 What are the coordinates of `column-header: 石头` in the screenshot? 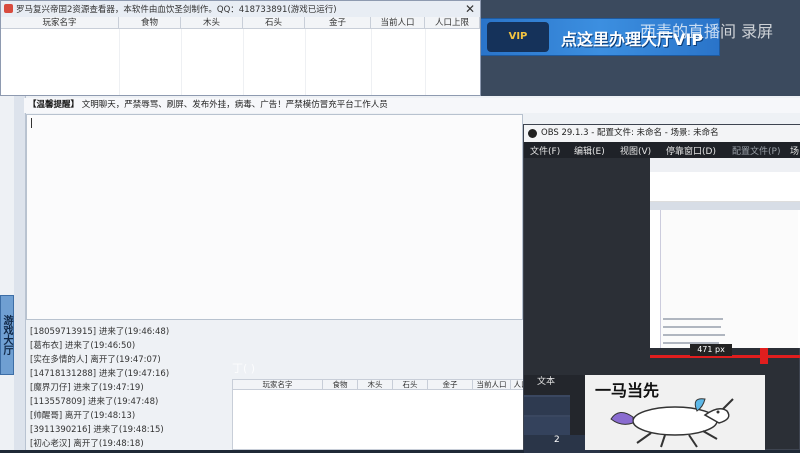 It's located at (410, 385).